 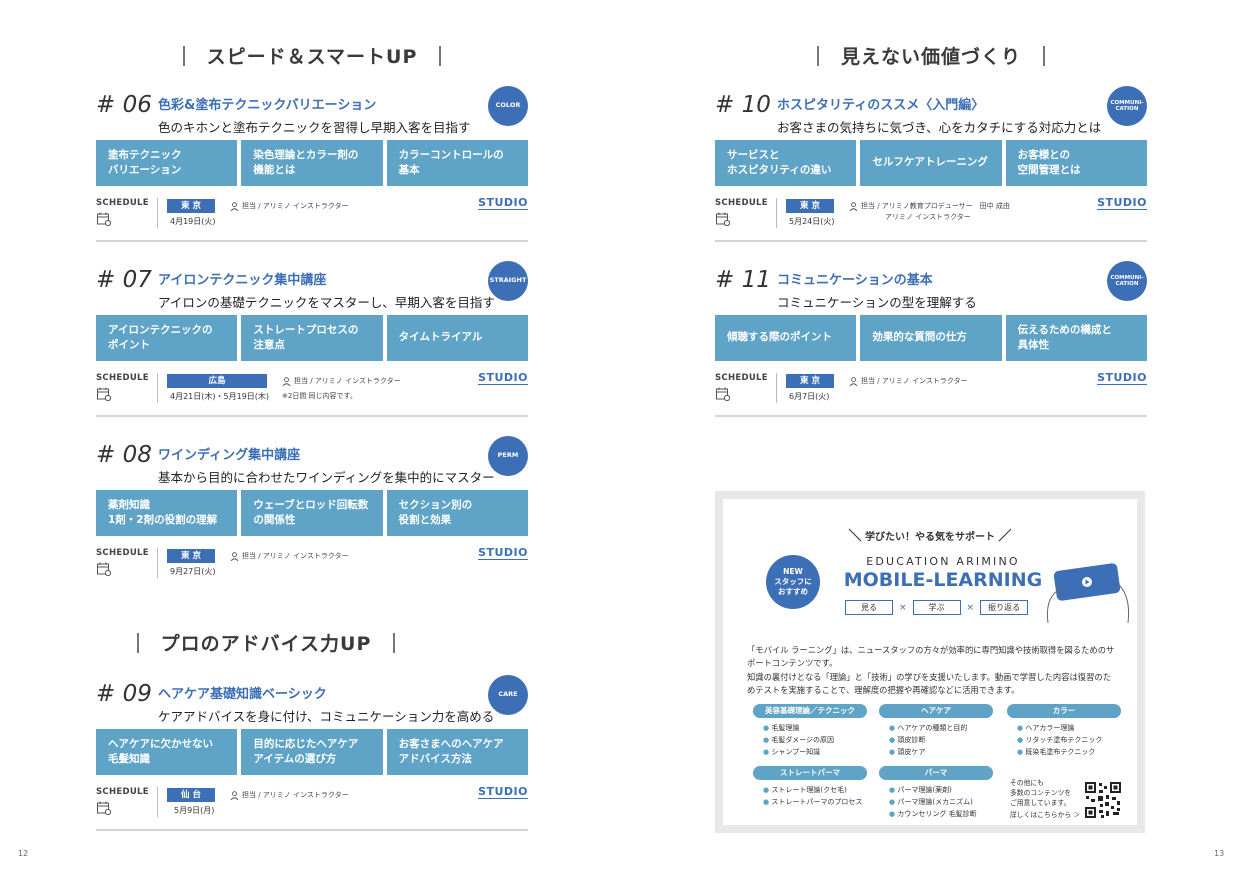 I want to click on course-date: 9月27日(火), so click(x=193, y=571).